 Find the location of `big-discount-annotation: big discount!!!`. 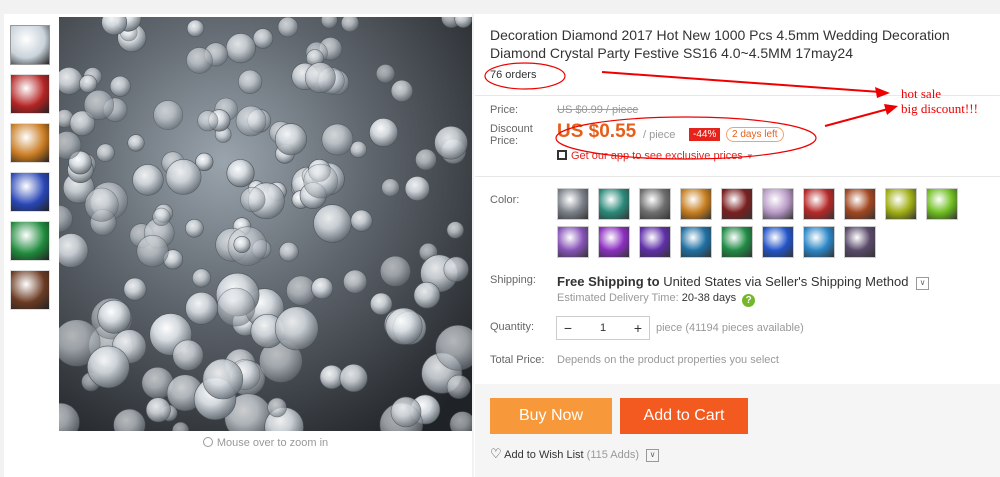

big-discount-annotation: big discount!!! is located at coordinates (939, 108).